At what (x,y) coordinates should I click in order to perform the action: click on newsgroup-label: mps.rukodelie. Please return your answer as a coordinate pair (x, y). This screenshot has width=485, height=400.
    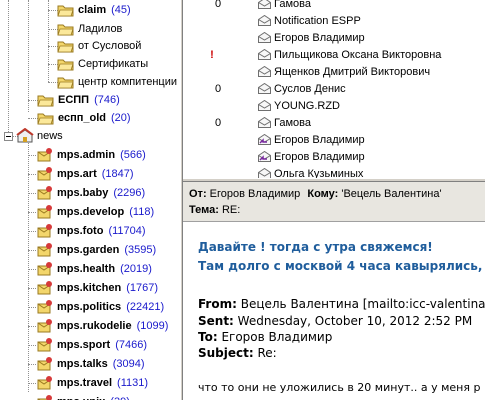
    Looking at the image, I should click on (94, 326).